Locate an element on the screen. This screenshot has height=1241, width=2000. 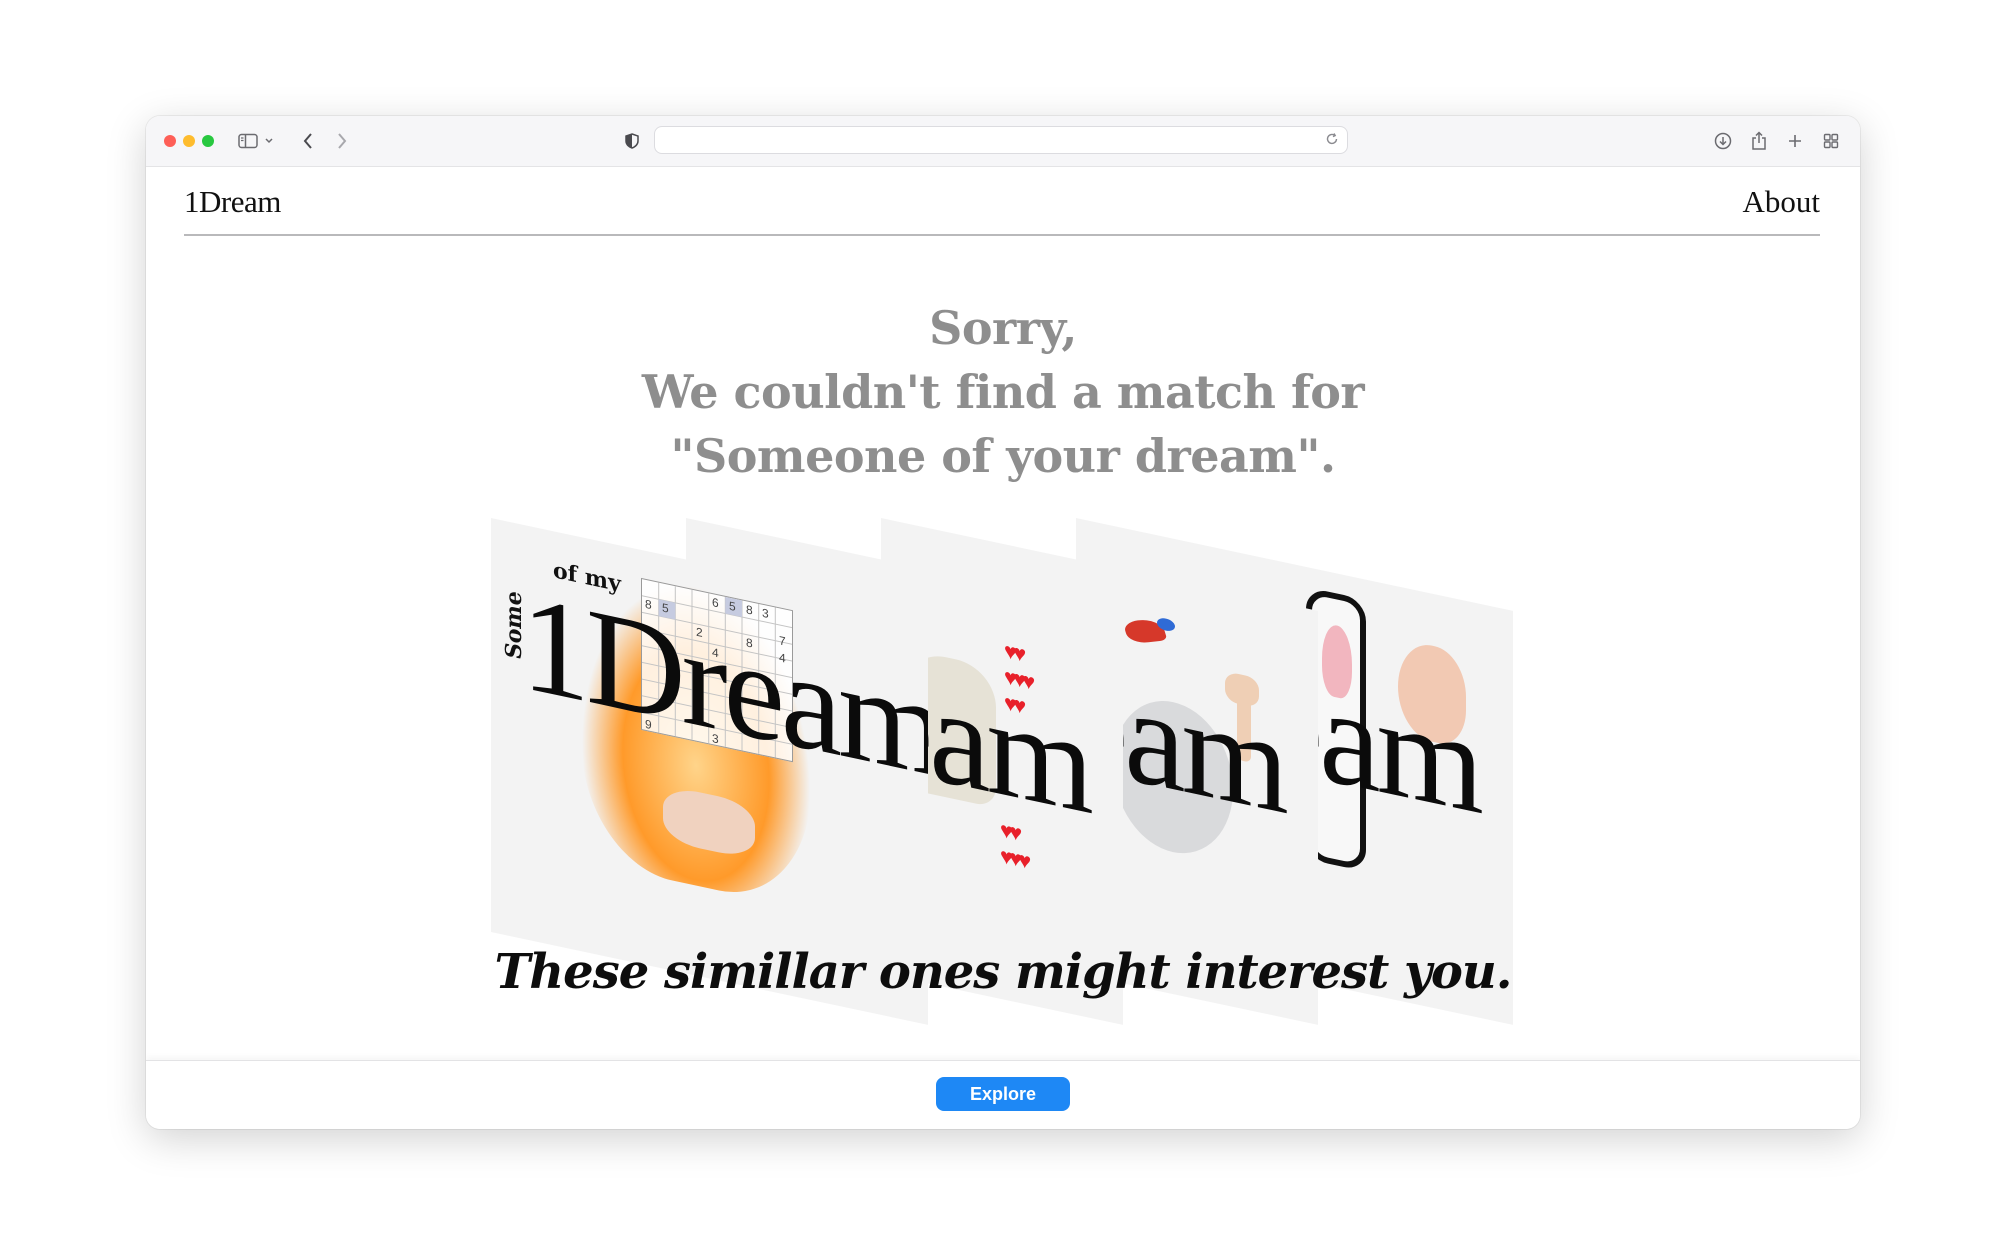
bottom-bar: Explore is located at coordinates (1003, 1094).